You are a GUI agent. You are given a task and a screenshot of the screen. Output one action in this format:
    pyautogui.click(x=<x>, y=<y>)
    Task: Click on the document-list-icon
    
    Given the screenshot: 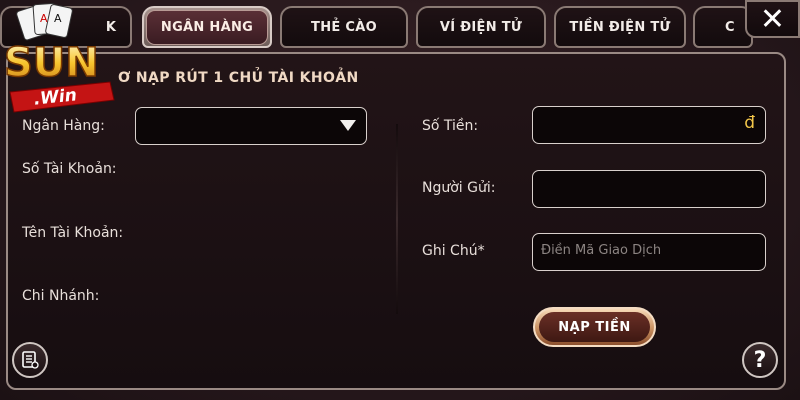 What is the action you would take?
    pyautogui.click(x=30, y=360)
    